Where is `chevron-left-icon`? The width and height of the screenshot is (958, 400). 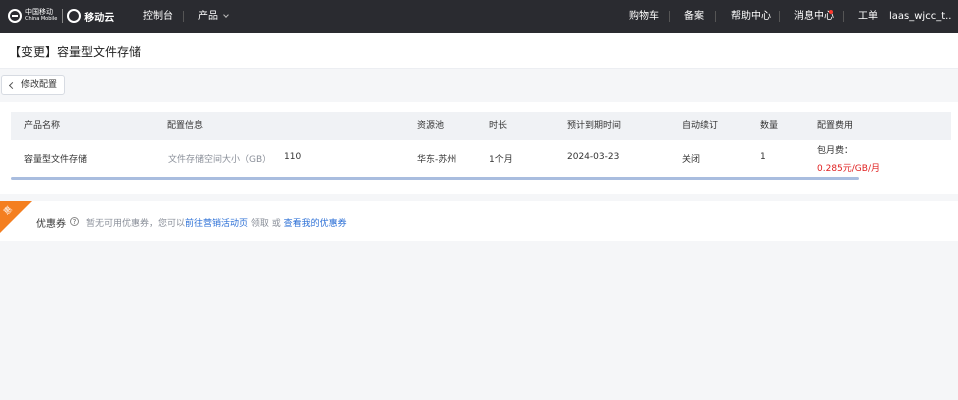 chevron-left-icon is located at coordinates (12, 85).